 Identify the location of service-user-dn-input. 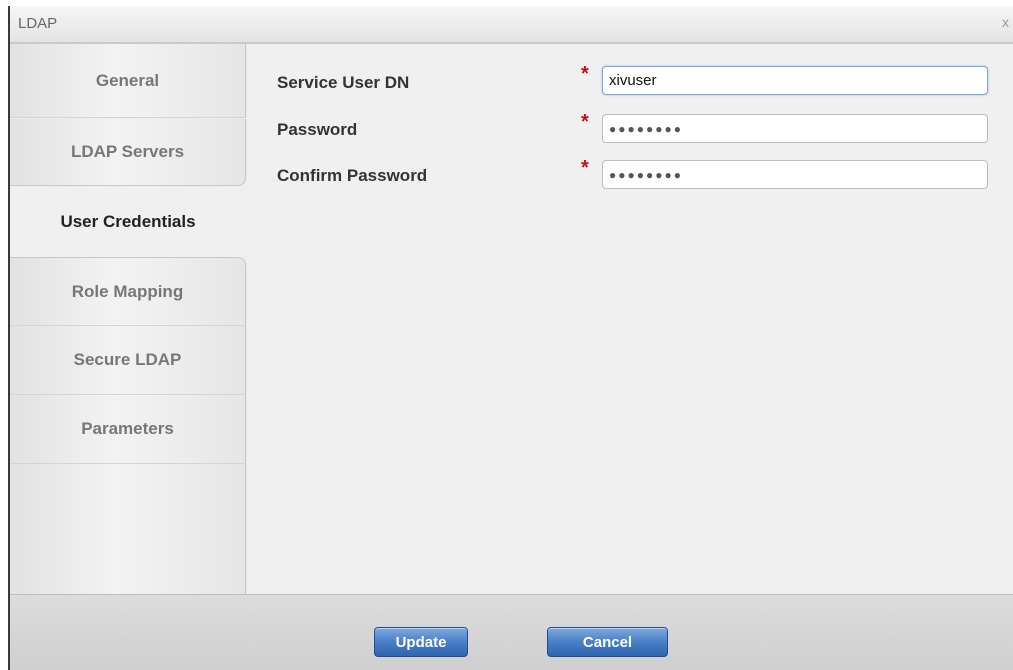
(795, 80).